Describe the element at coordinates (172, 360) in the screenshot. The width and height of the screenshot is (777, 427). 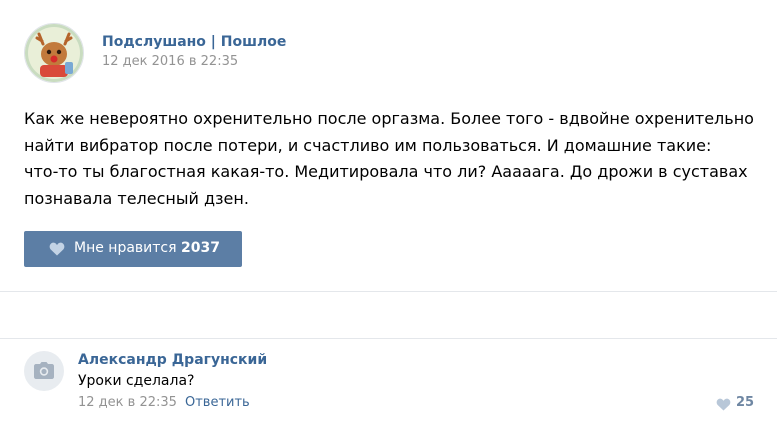
I see `comment-author-link: Александр Драгунский` at that location.